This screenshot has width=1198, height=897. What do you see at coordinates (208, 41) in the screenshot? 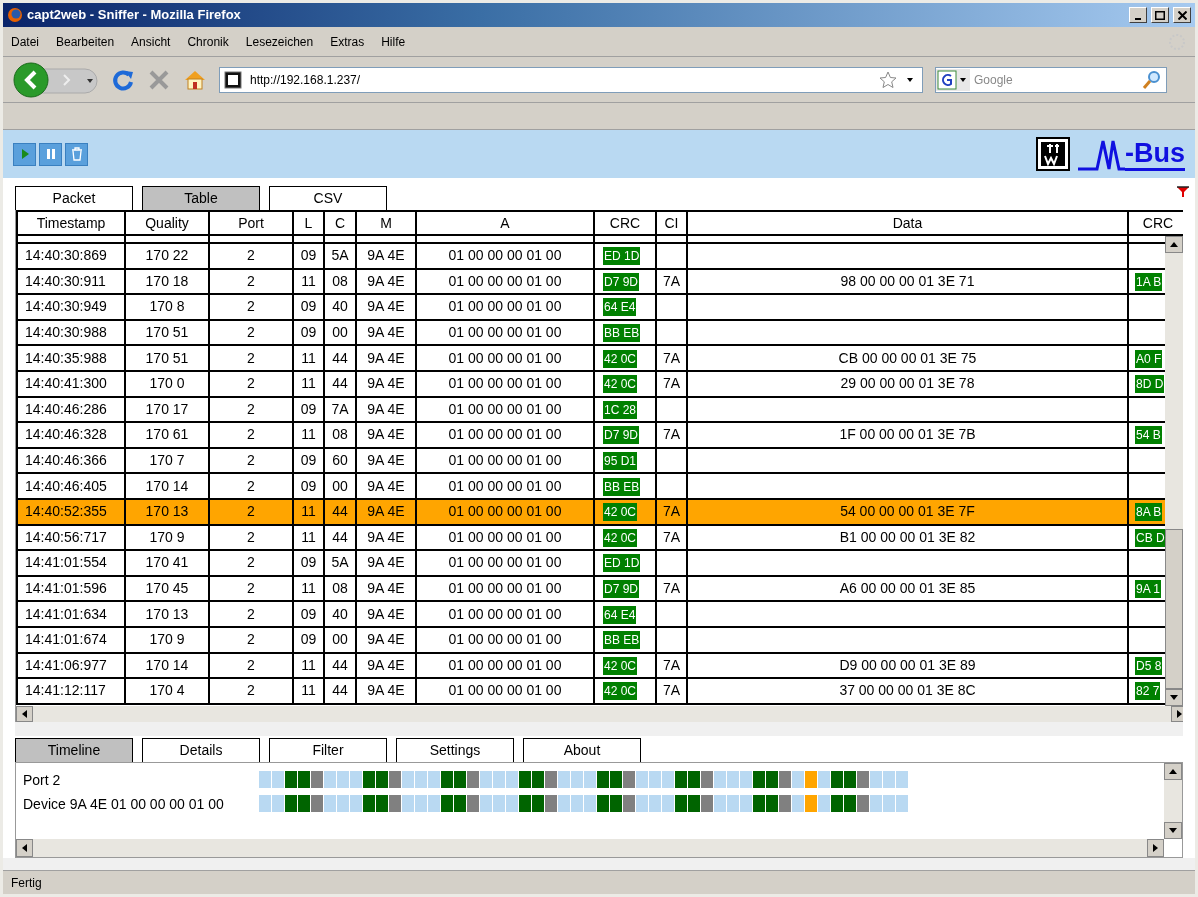
I see `menu-item: Chronik` at bounding box center [208, 41].